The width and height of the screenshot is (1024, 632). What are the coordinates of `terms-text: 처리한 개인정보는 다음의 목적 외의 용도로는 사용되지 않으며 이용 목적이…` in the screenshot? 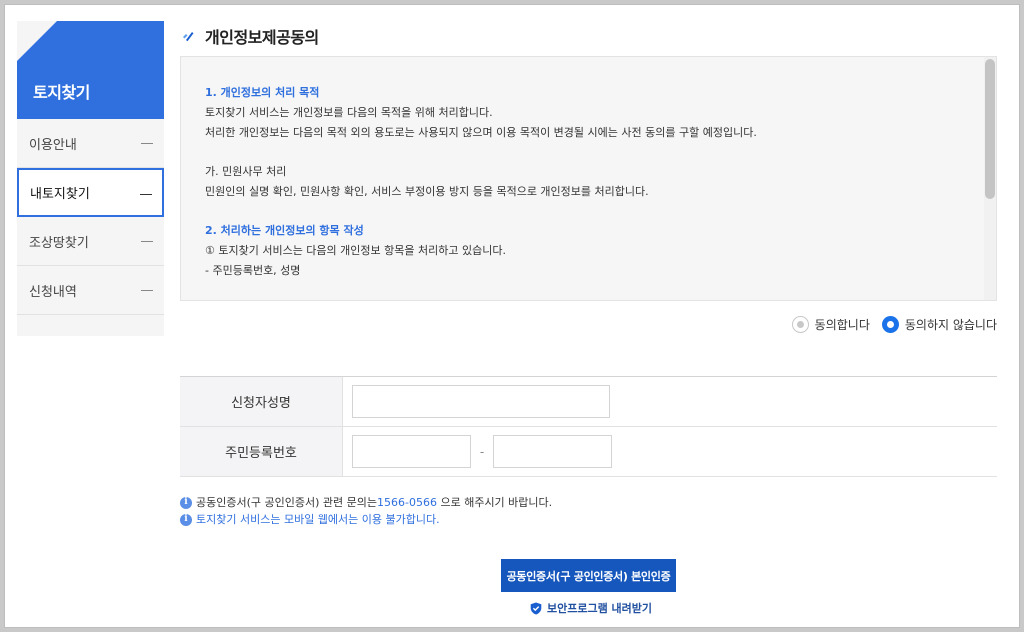 It's located at (481, 132).